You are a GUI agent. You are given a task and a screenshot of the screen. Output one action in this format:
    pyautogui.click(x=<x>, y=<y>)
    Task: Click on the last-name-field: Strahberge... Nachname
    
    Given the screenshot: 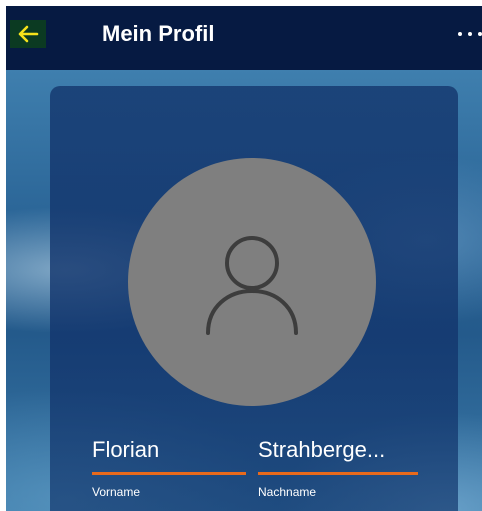 What is the action you would take?
    pyautogui.click(x=338, y=467)
    